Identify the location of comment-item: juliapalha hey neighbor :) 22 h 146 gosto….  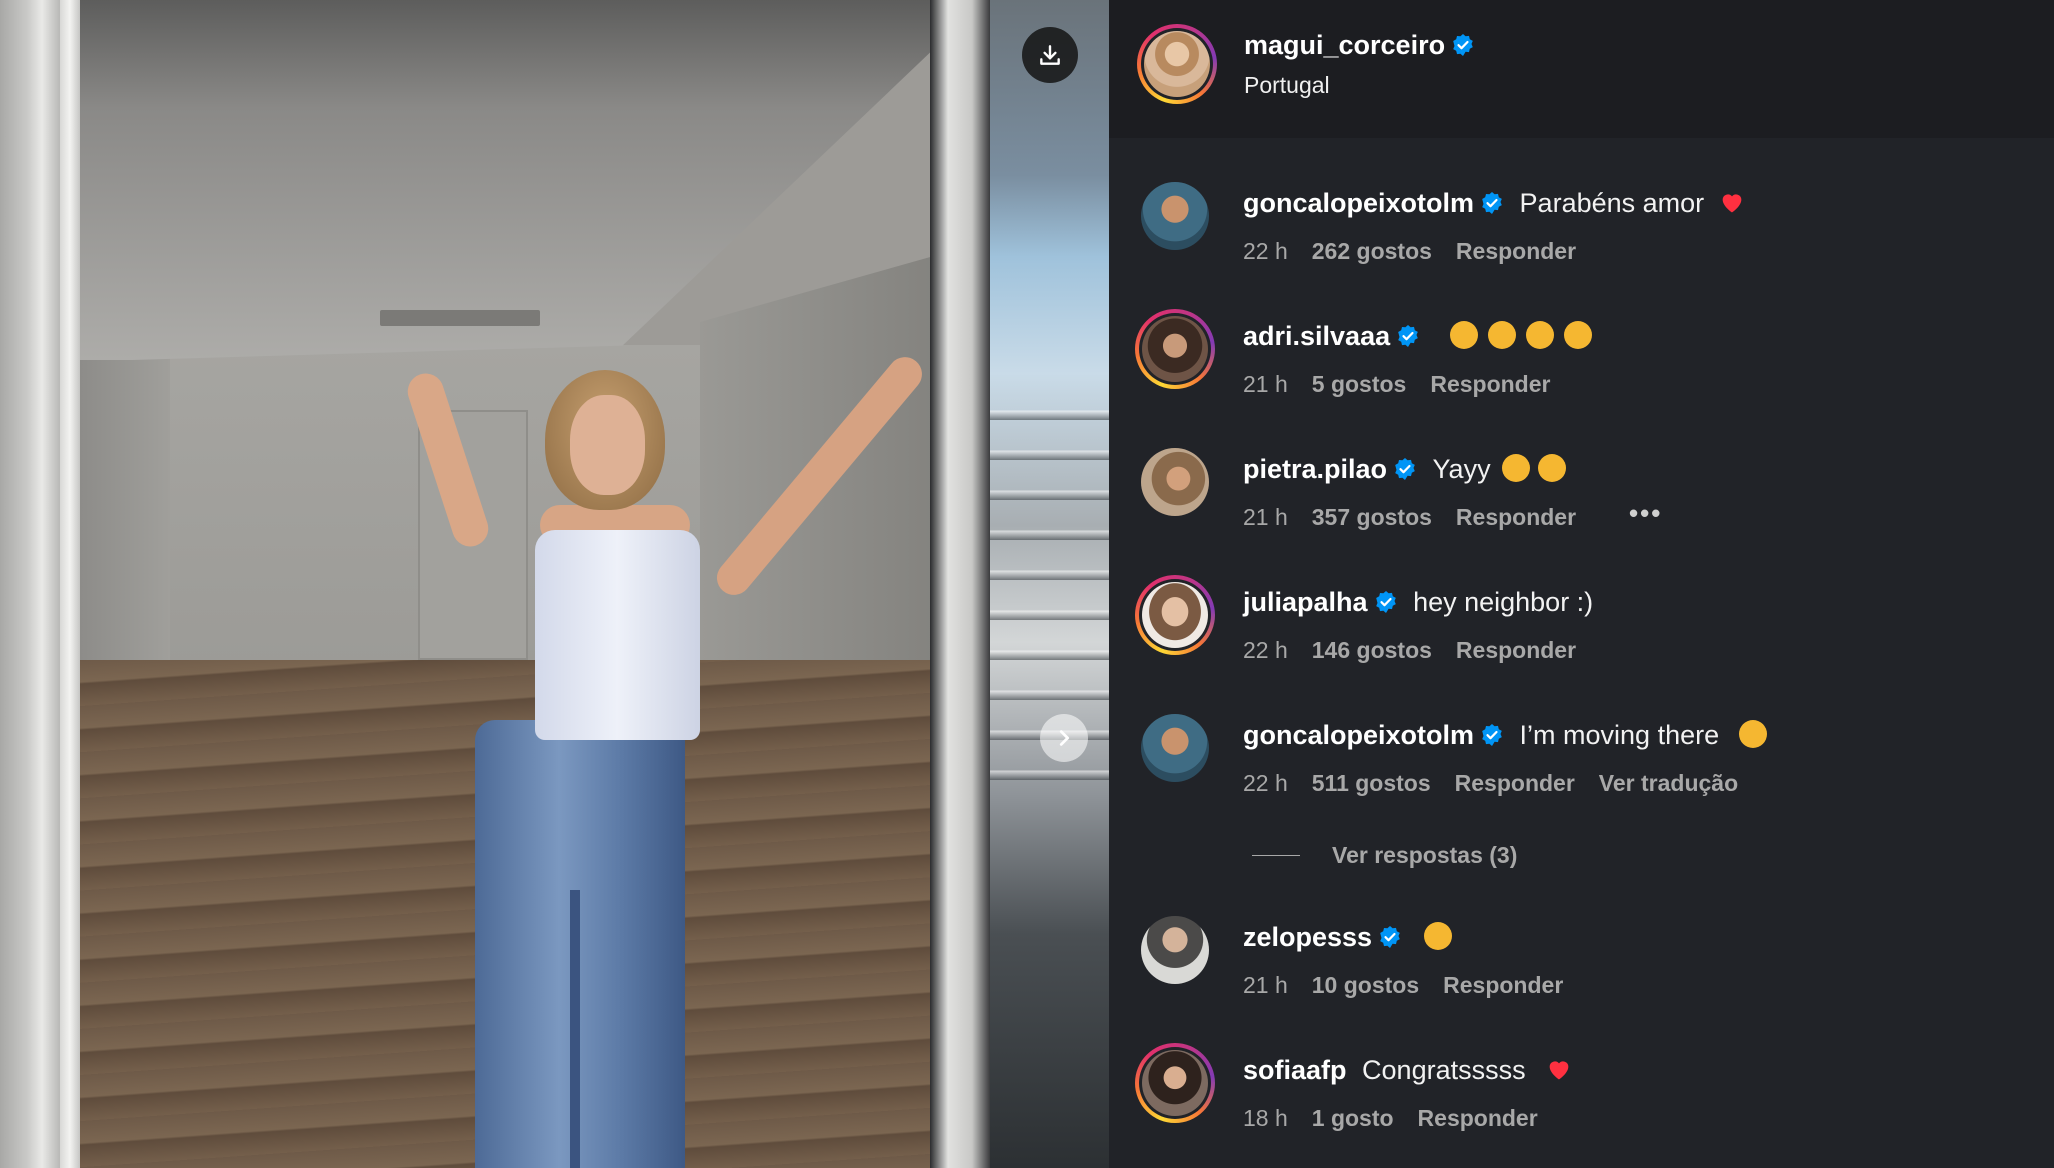
(1581, 641).